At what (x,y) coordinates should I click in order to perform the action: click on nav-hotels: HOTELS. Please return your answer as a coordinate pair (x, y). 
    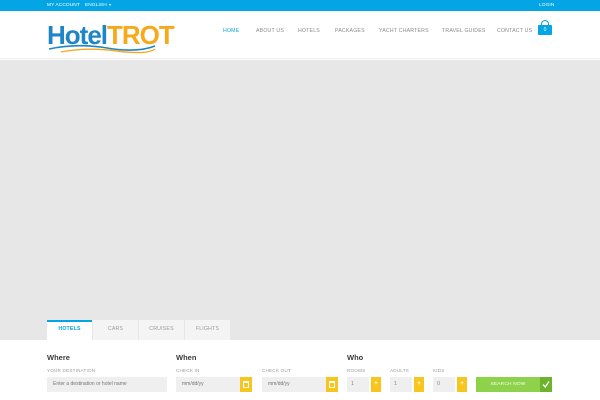
    Looking at the image, I should click on (309, 31).